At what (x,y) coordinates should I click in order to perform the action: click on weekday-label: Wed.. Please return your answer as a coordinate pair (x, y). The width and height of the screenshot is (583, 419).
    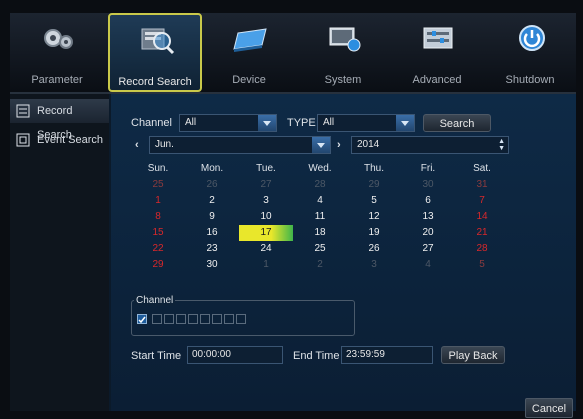
    Looking at the image, I should click on (320, 168).